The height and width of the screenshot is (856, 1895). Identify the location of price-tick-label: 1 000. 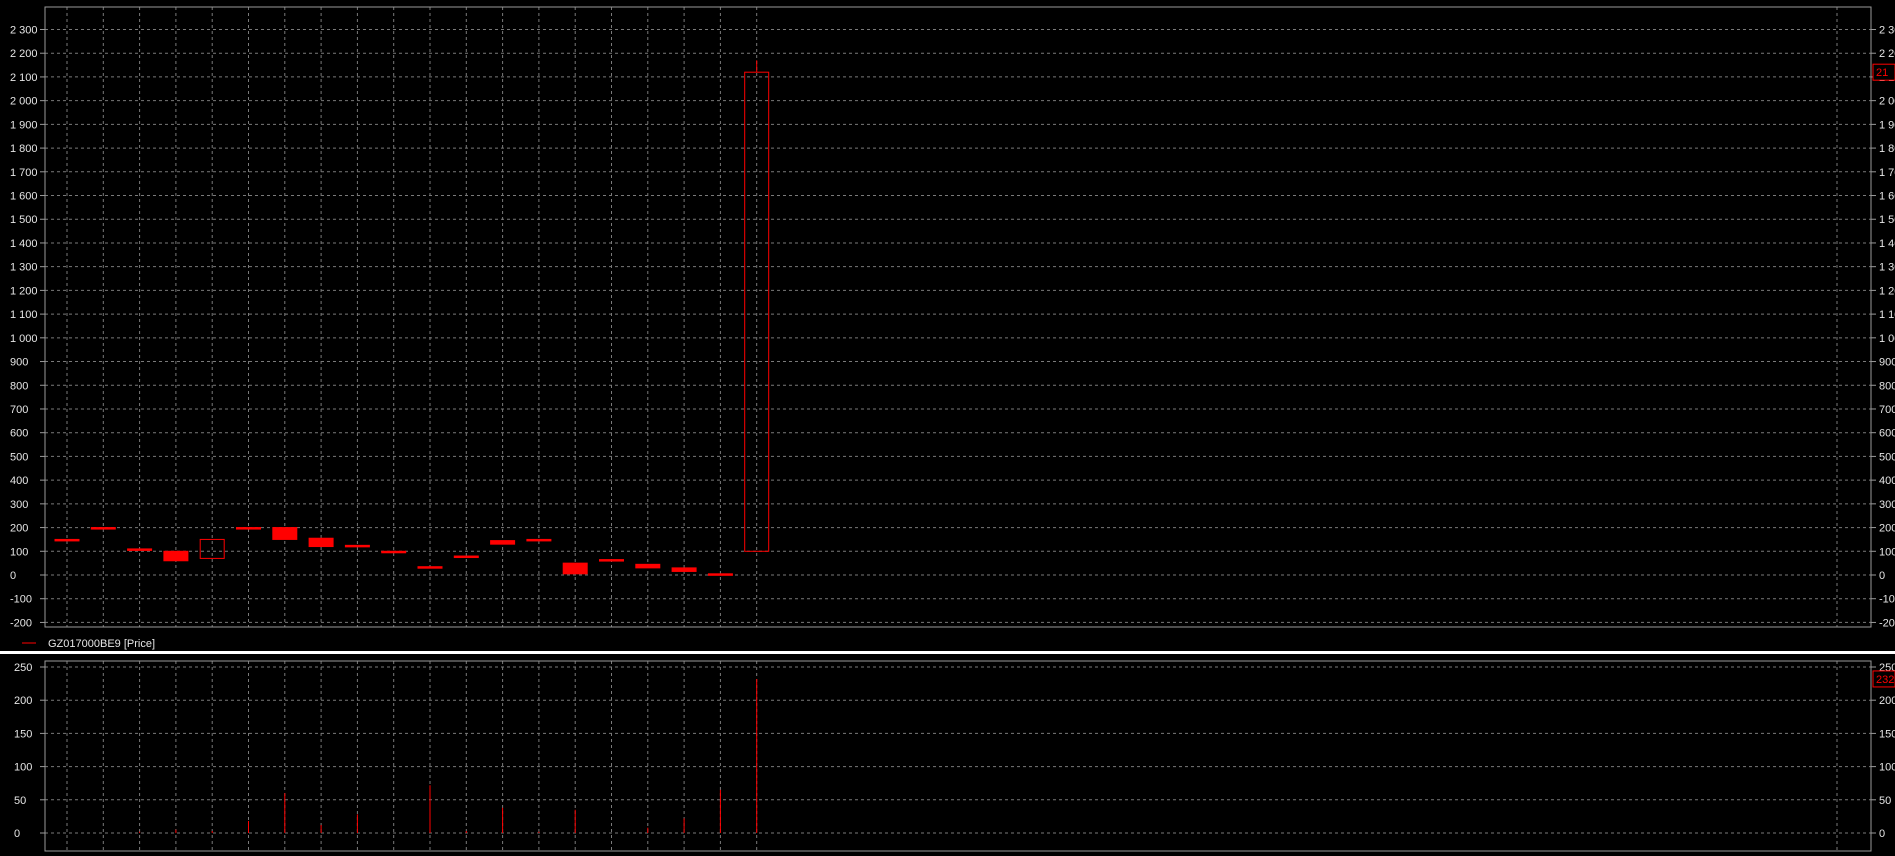
(24, 339).